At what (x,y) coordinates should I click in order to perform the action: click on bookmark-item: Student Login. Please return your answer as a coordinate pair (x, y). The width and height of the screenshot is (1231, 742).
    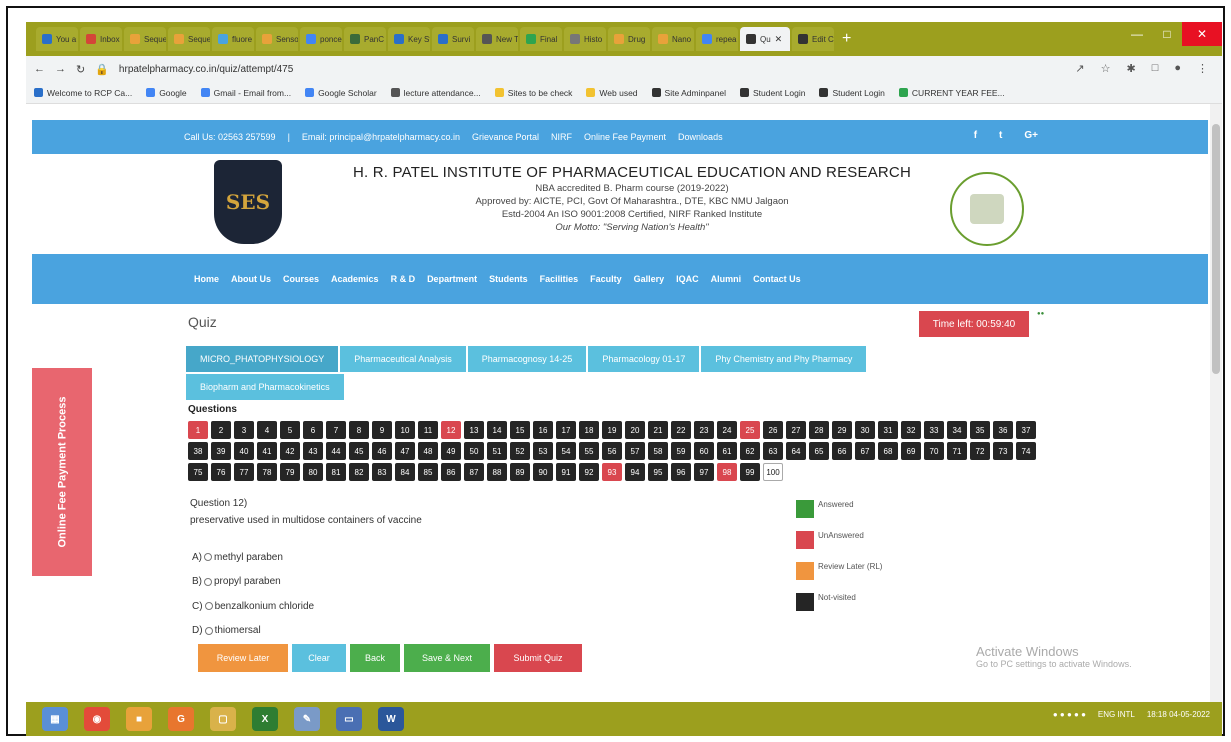
    Looking at the image, I should click on (852, 93).